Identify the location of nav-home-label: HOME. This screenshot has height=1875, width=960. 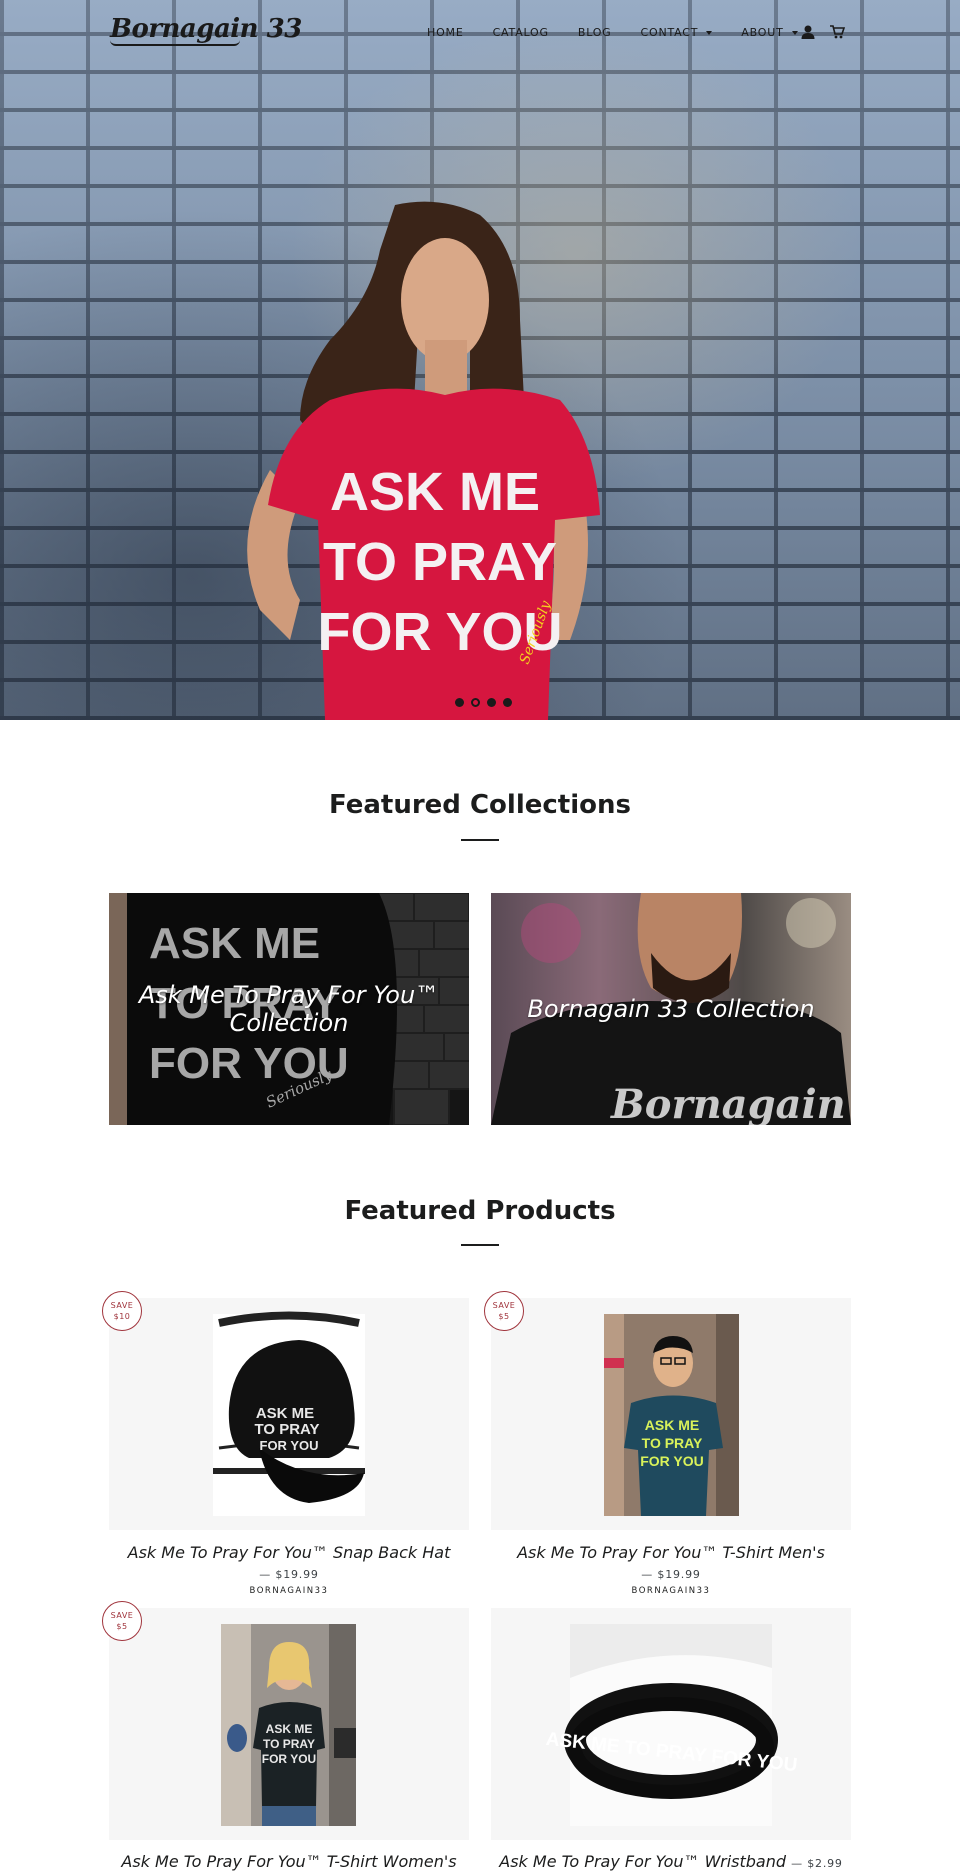
(445, 32).